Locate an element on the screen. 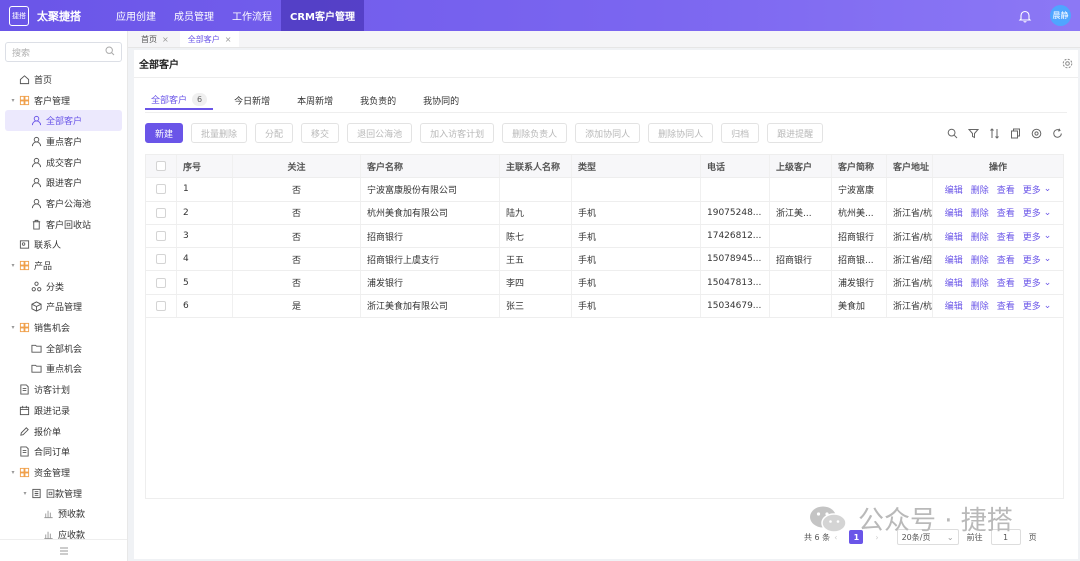 The width and height of the screenshot is (1080, 561). batch-delete-button: 批量删除 is located at coordinates (219, 133).